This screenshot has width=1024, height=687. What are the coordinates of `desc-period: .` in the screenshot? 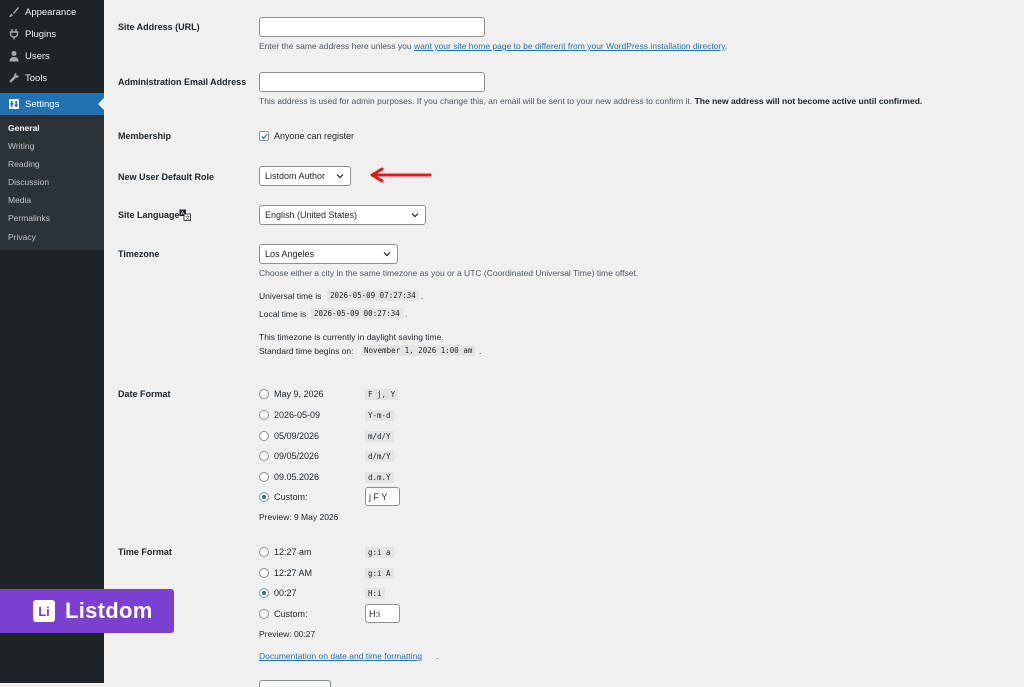 It's located at (726, 46).